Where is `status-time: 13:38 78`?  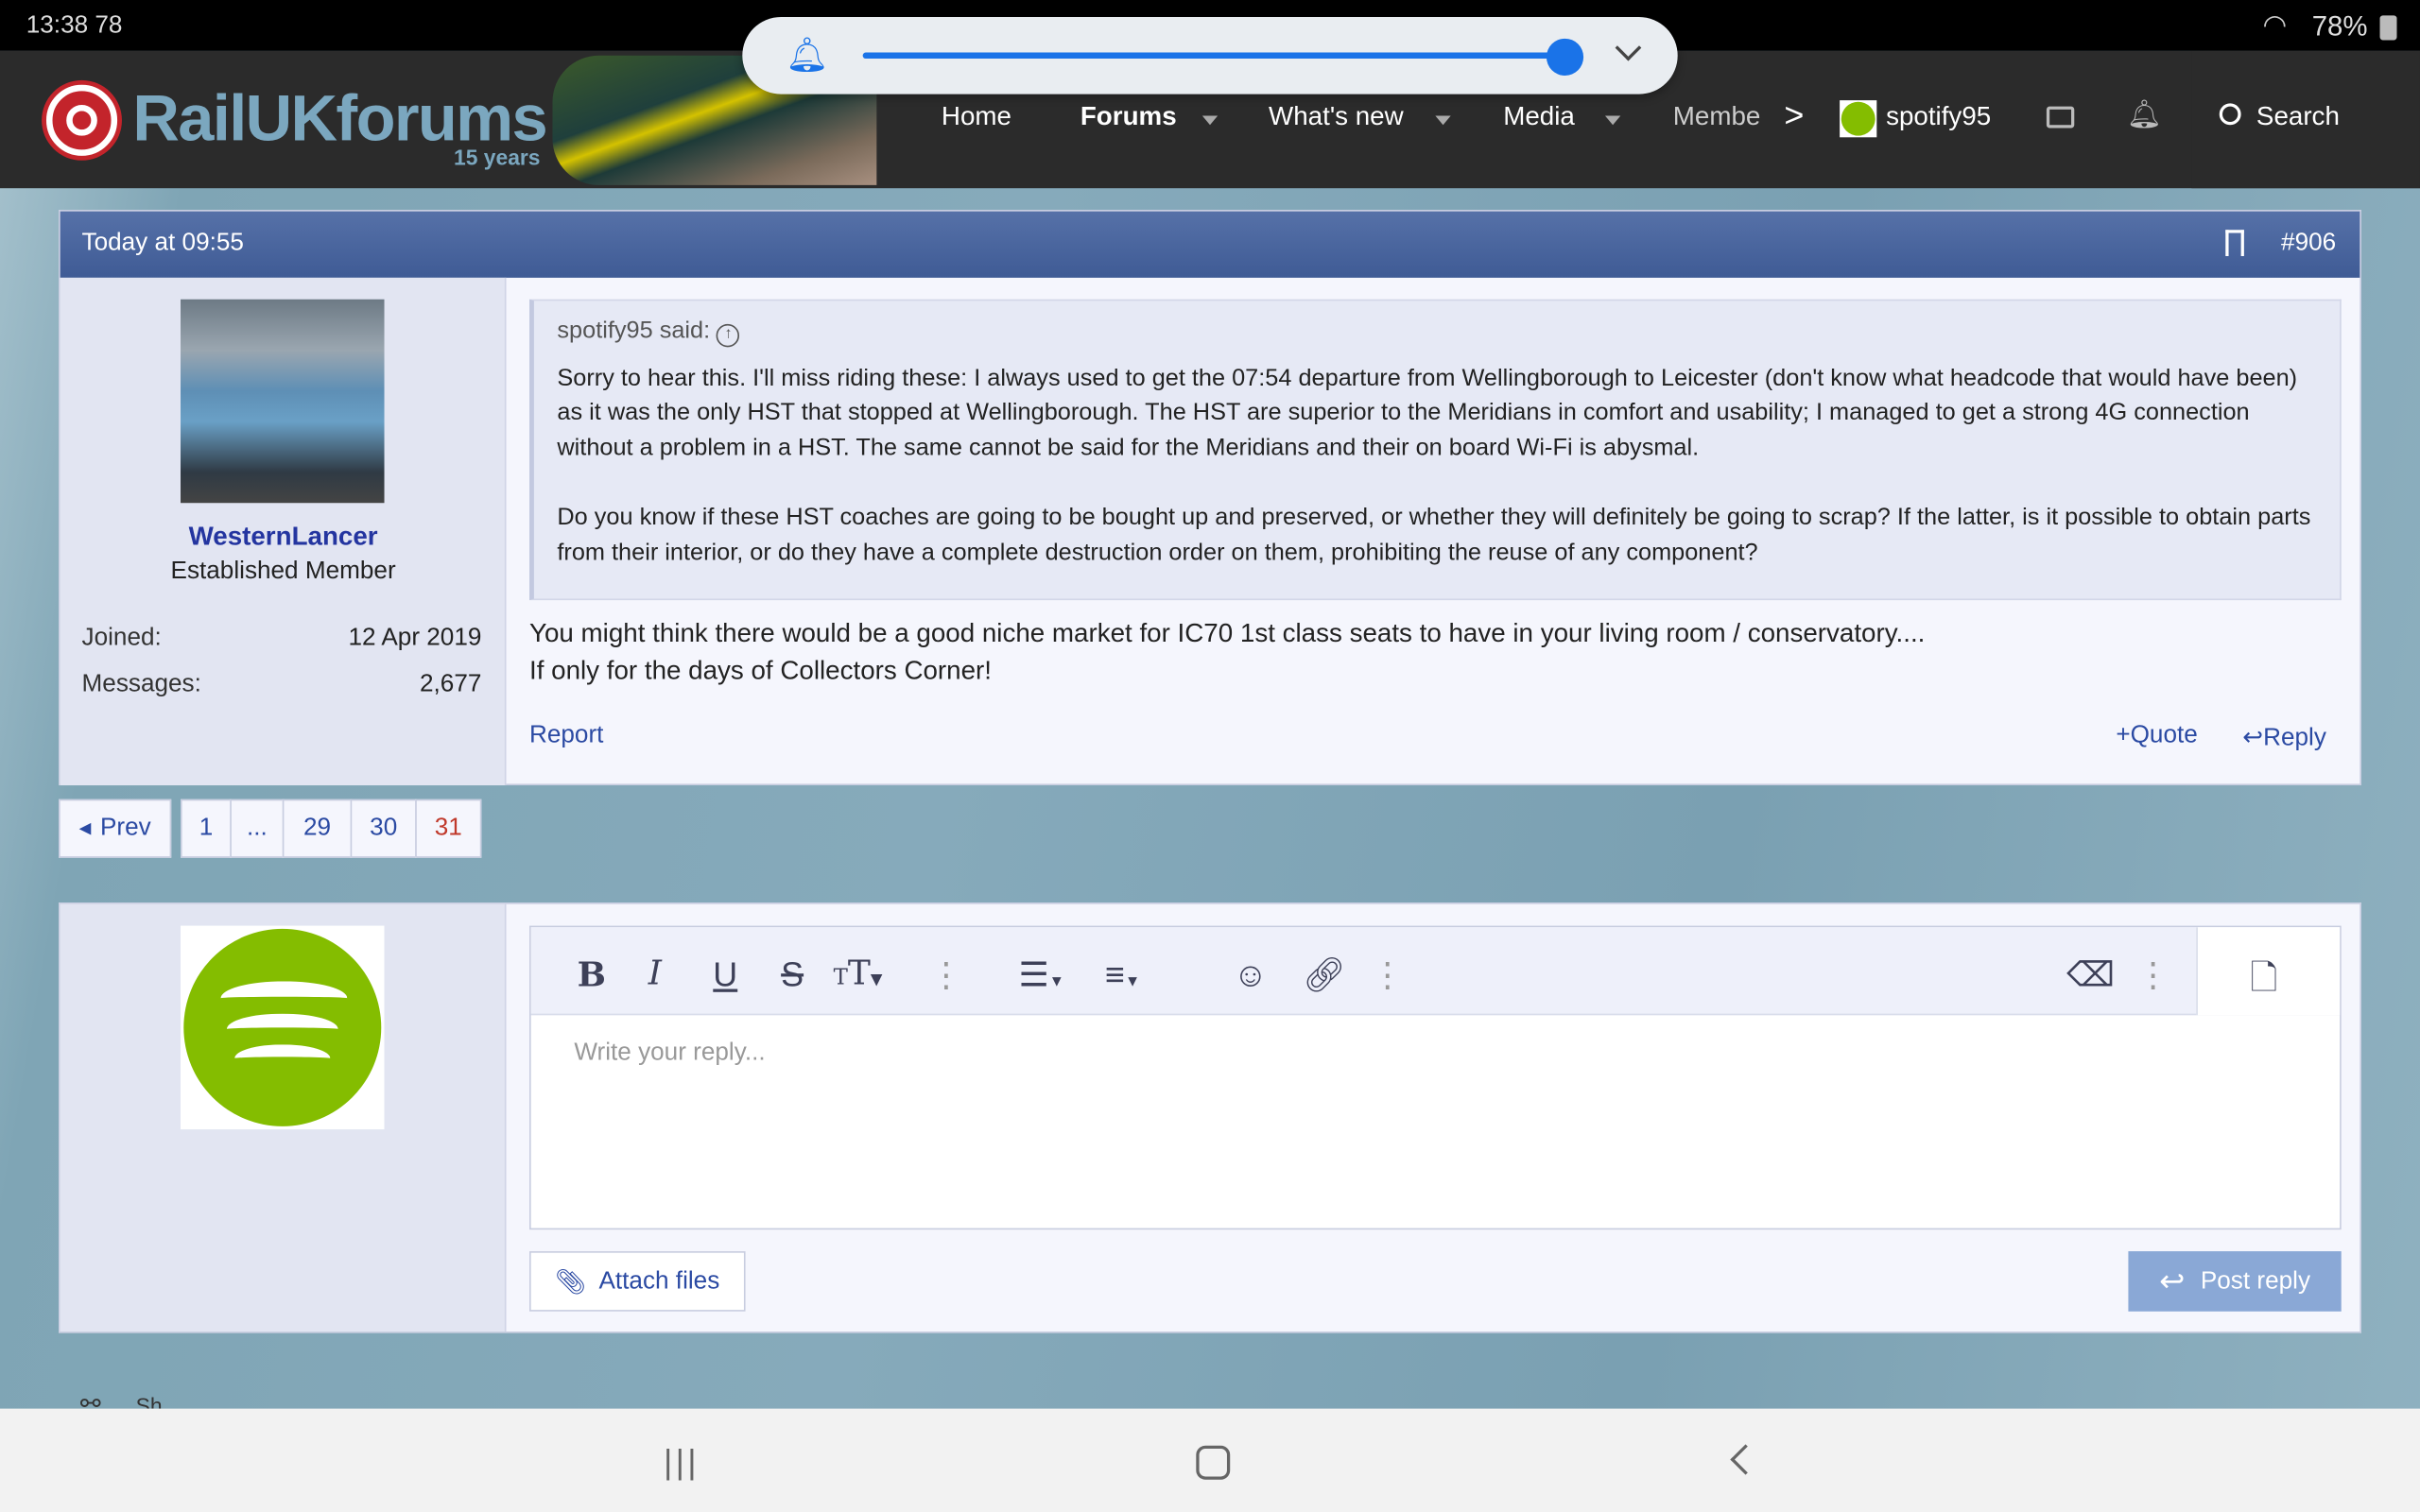 status-time: 13:38 78 is located at coordinates (74, 25).